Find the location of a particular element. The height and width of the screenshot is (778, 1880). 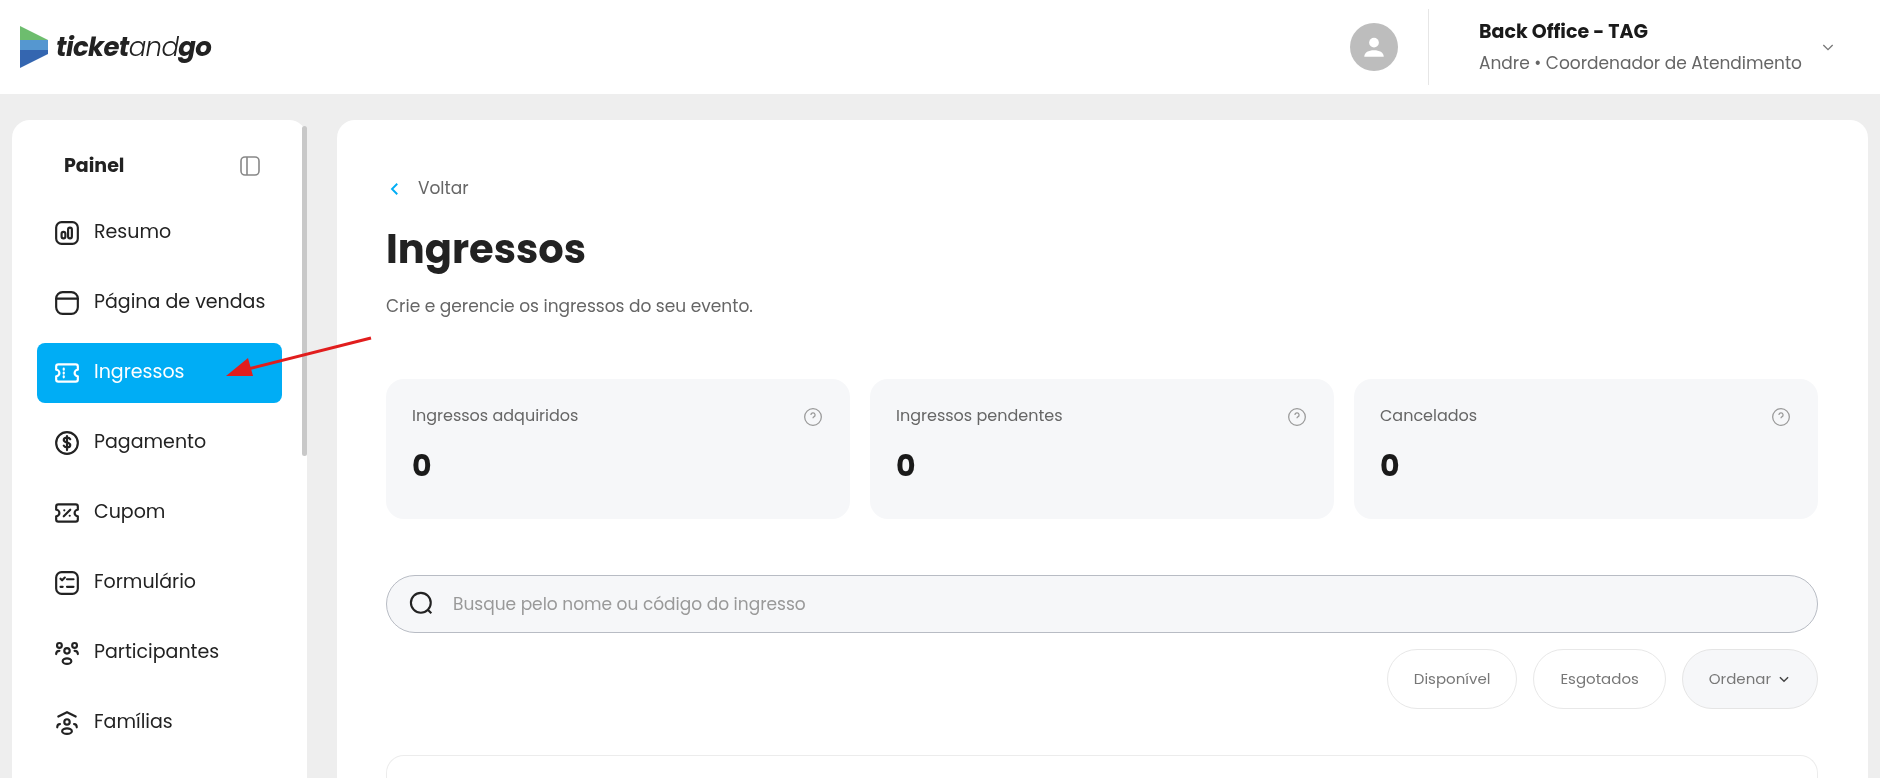

search-field: Busque pelo nome ou código do ingresso is located at coordinates (1102, 604).